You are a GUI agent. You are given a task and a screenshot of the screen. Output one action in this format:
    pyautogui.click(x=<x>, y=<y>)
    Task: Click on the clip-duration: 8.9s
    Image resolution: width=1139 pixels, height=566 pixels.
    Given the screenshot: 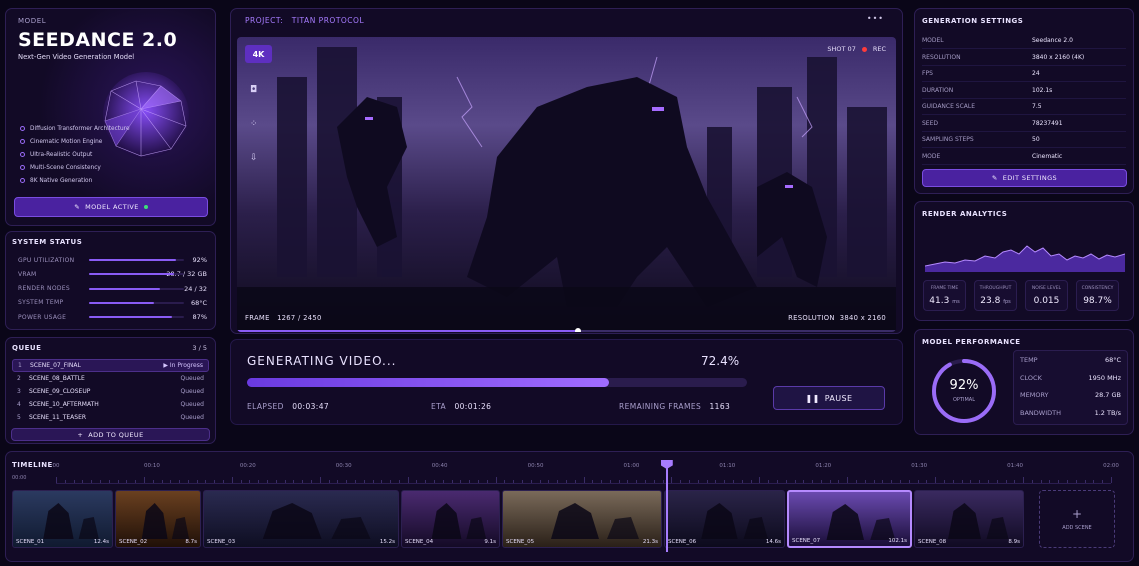 What is the action you would take?
    pyautogui.click(x=1014, y=542)
    